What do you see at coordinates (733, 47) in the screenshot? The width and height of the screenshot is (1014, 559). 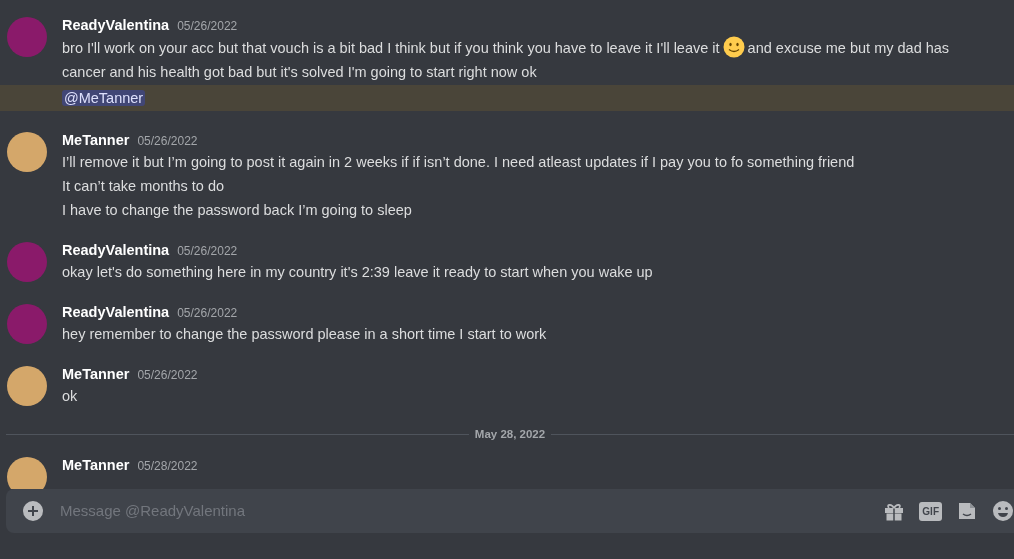 I see `smiley-emoji-icon` at bounding box center [733, 47].